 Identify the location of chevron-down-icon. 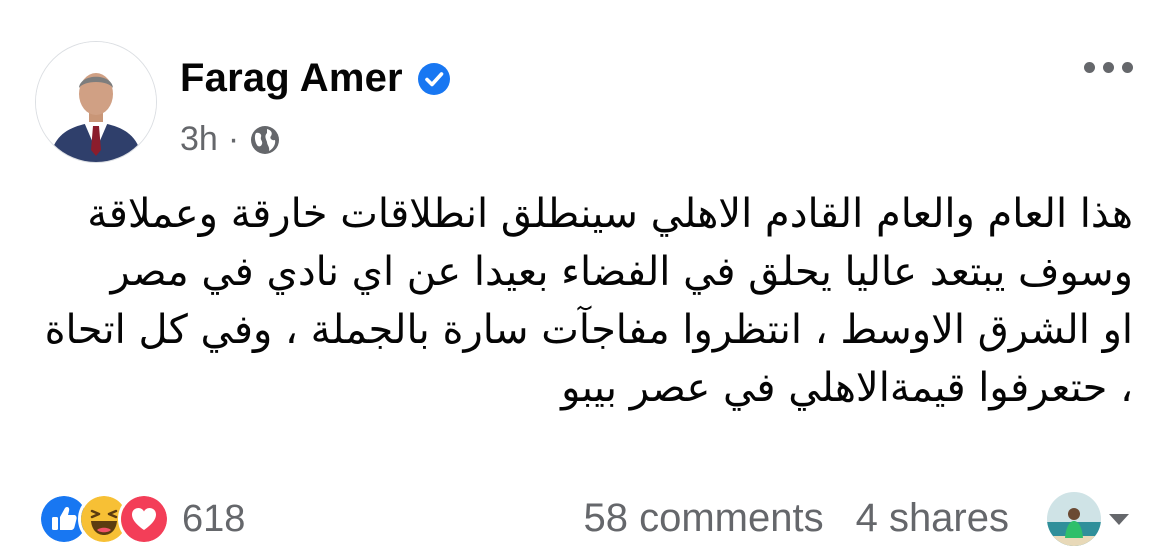
(1119, 519).